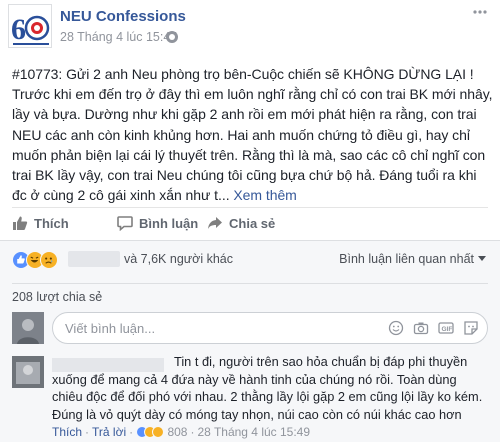  What do you see at coordinates (177, 432) in the screenshot?
I see `comment-reaction-count: 808` at bounding box center [177, 432].